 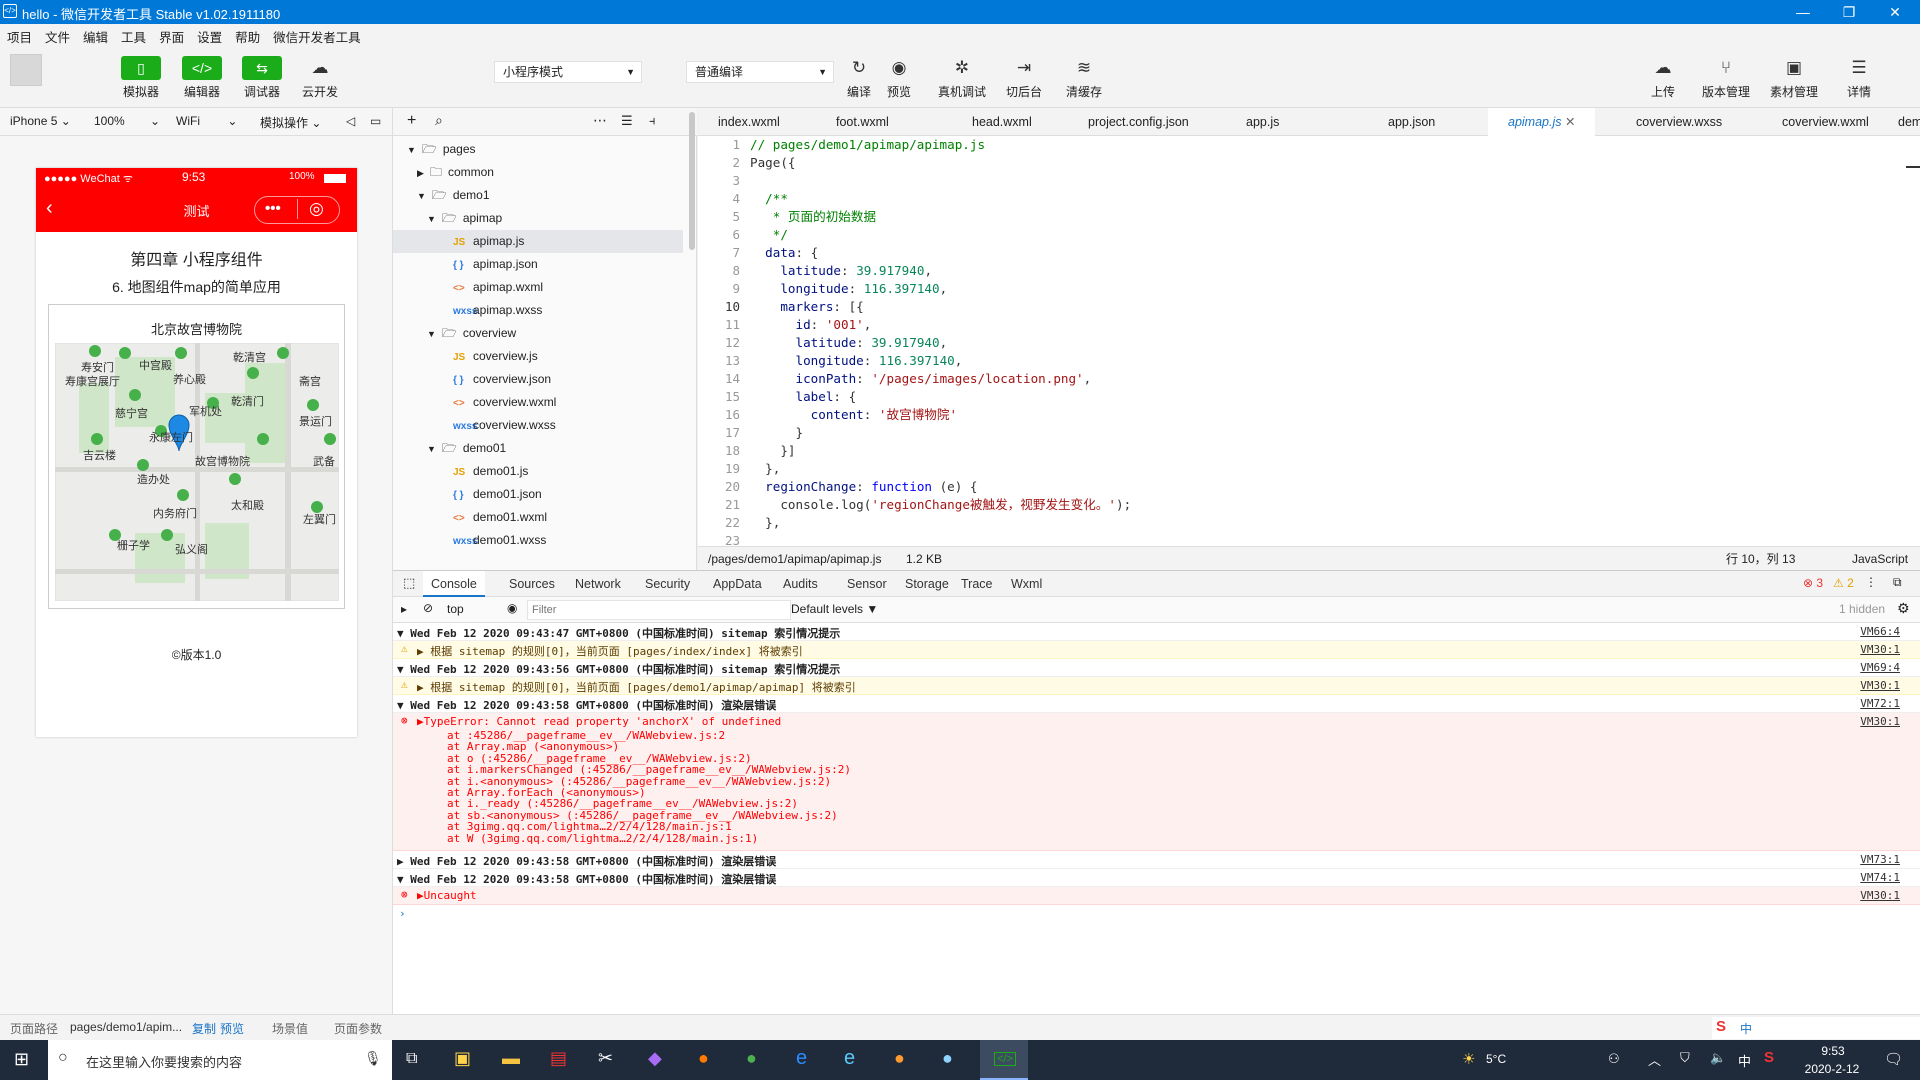 What do you see at coordinates (511, 1058) in the screenshot?
I see `file-explorer-icon: ▬` at bounding box center [511, 1058].